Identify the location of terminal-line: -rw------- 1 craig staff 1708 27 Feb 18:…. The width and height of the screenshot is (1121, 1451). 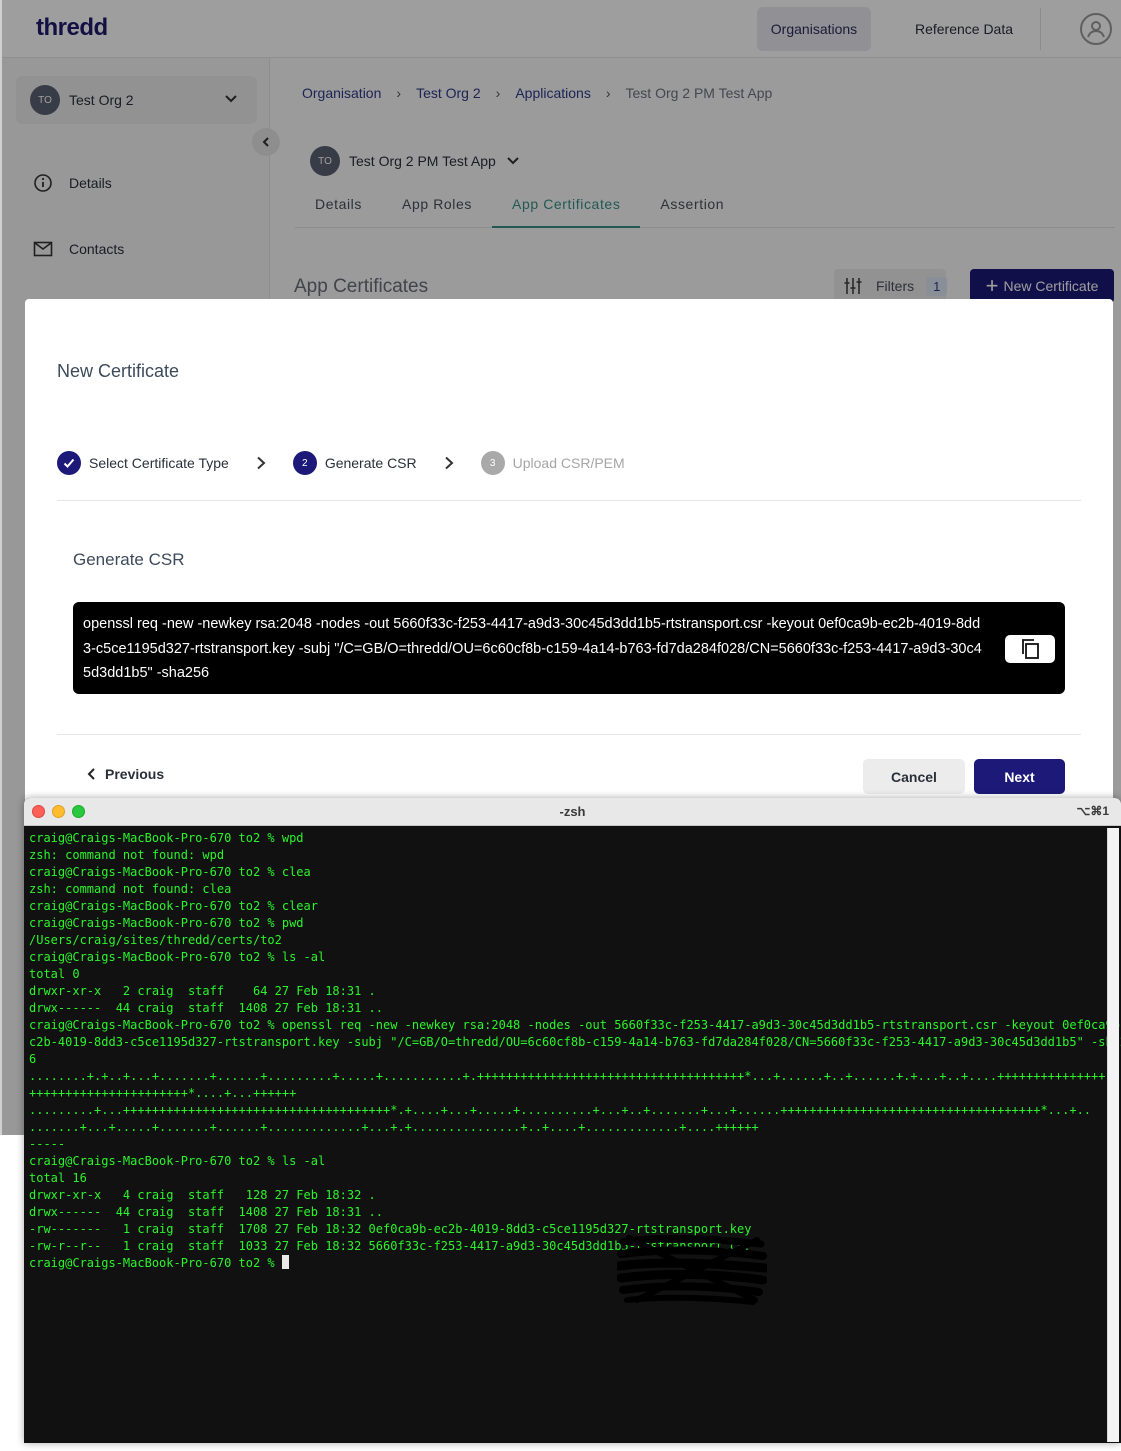
(390, 1229).